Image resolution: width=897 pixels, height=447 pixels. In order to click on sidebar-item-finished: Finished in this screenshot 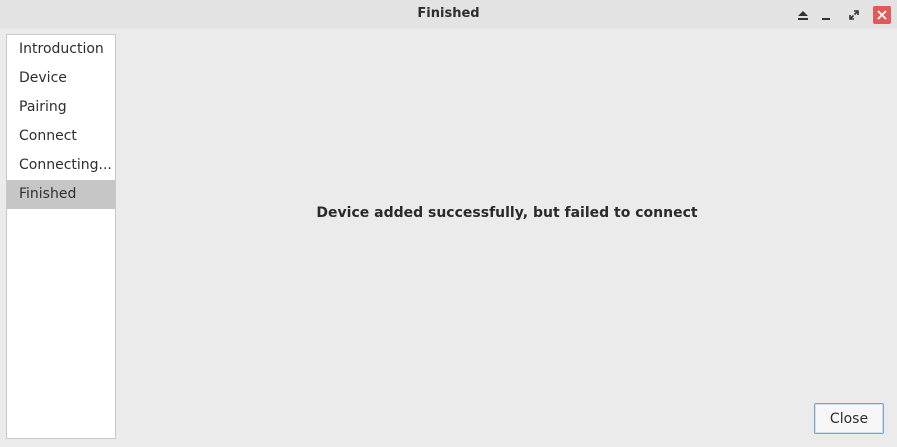, I will do `click(61, 194)`.